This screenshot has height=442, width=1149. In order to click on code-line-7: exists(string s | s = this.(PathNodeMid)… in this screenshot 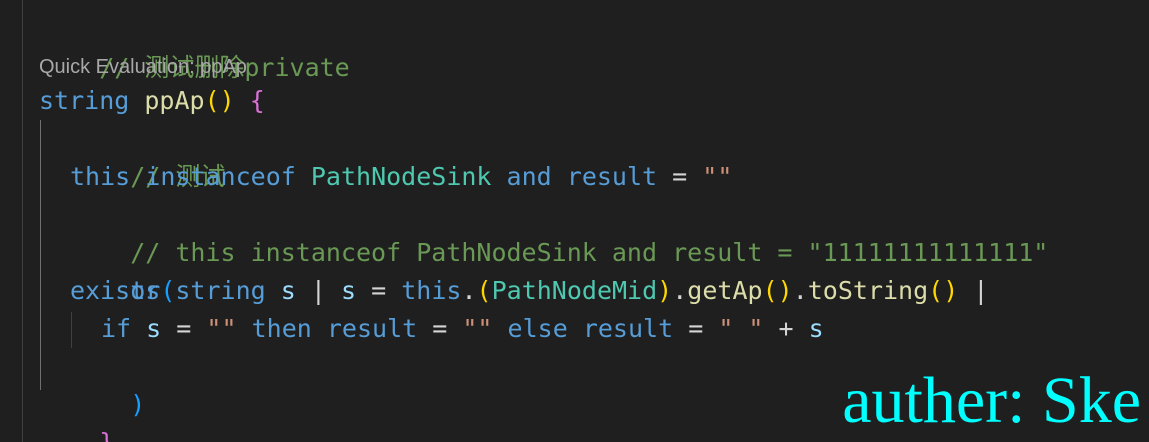, I will do `click(529, 291)`.